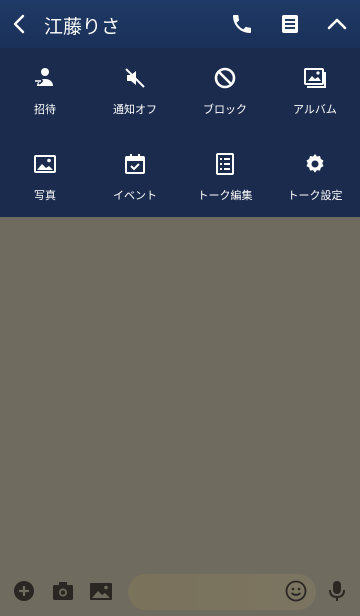 The image size is (360, 616). I want to click on menu-item-event: イベント, so click(135, 174).